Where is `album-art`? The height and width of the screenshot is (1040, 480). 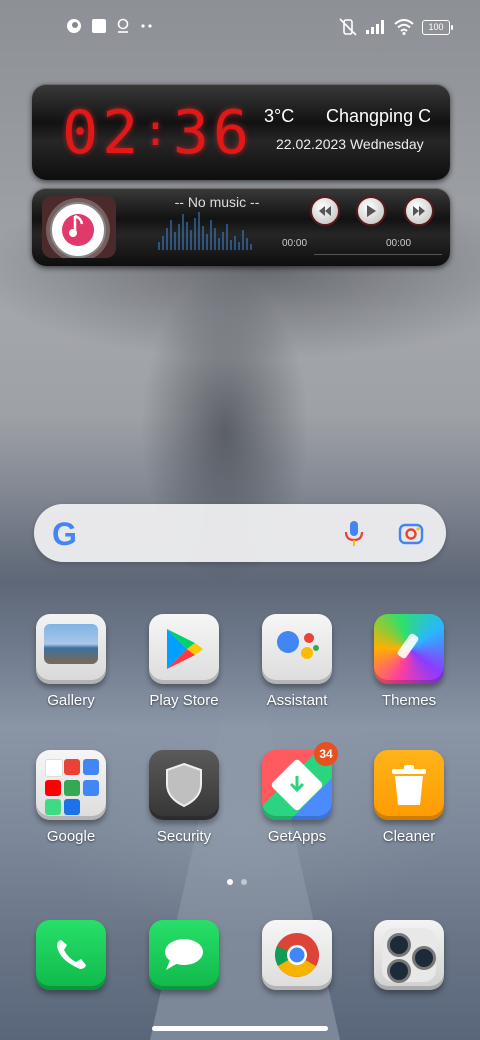
album-art is located at coordinates (79, 227).